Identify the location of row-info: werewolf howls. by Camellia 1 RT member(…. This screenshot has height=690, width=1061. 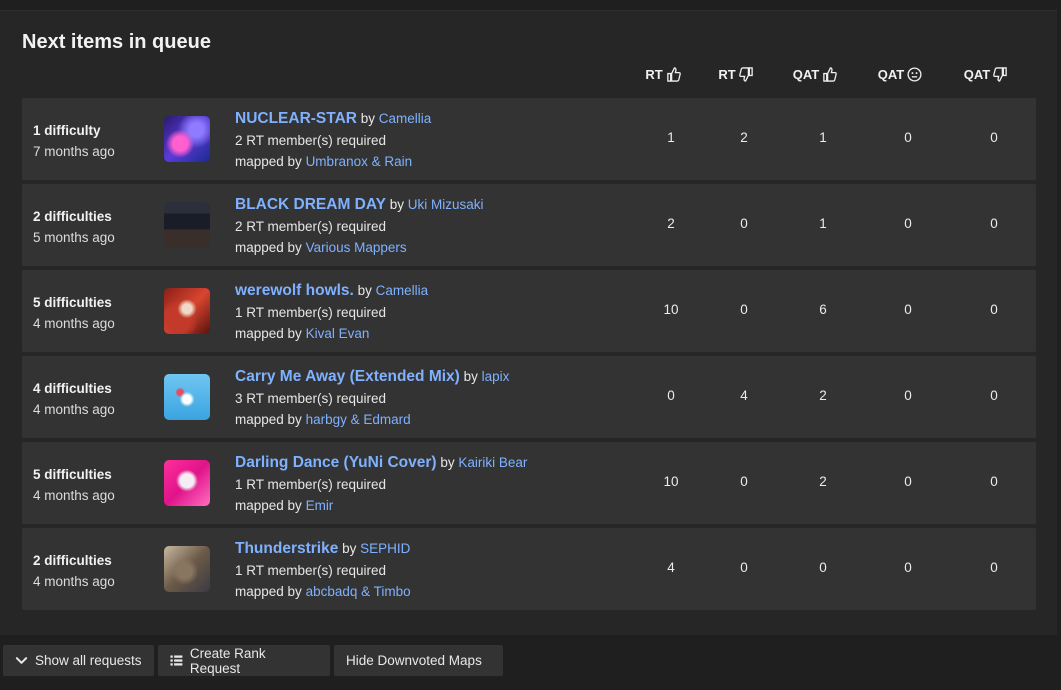
(331, 312).